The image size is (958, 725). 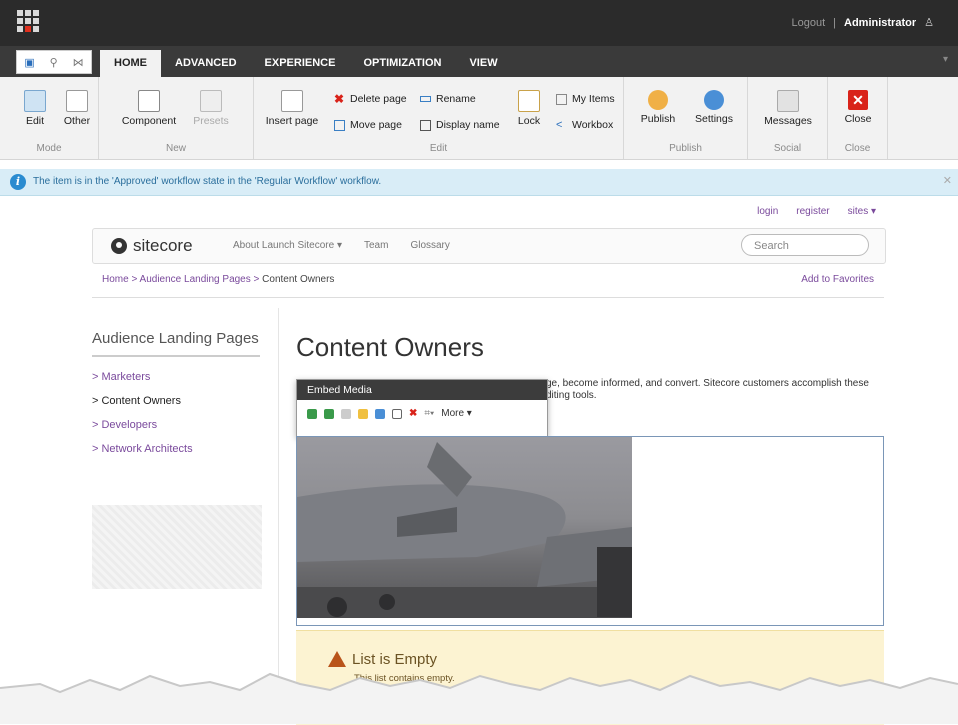 I want to click on ribbon-group-publish: Publish Settings Publish, so click(x=686, y=118).